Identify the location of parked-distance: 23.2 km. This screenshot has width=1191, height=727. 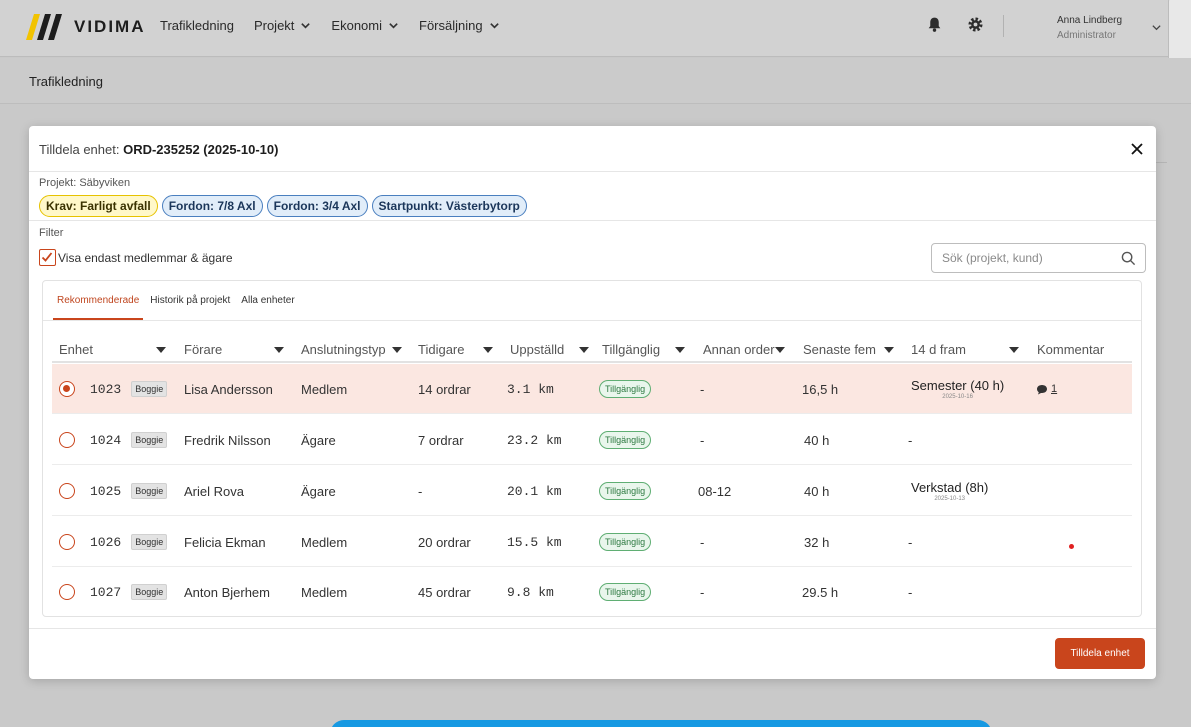
(534, 440).